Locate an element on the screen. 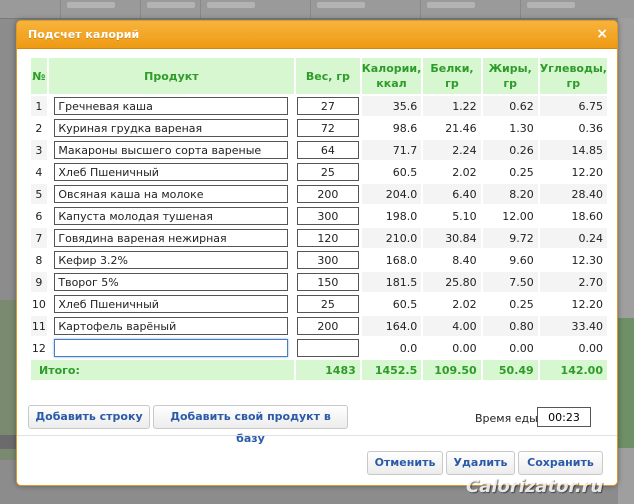  carbs-cell: 0.36 is located at coordinates (573, 128).